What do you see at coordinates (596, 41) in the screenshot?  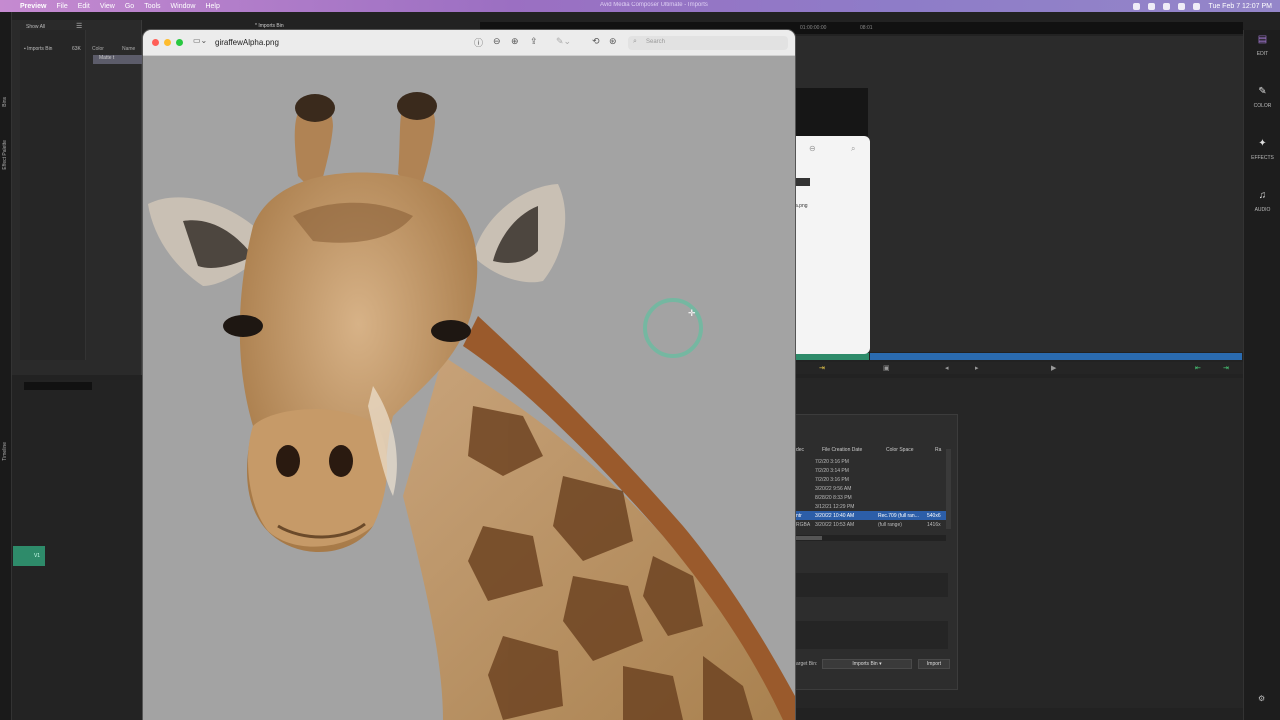 I see `rotate-icon: ⟲` at bounding box center [596, 41].